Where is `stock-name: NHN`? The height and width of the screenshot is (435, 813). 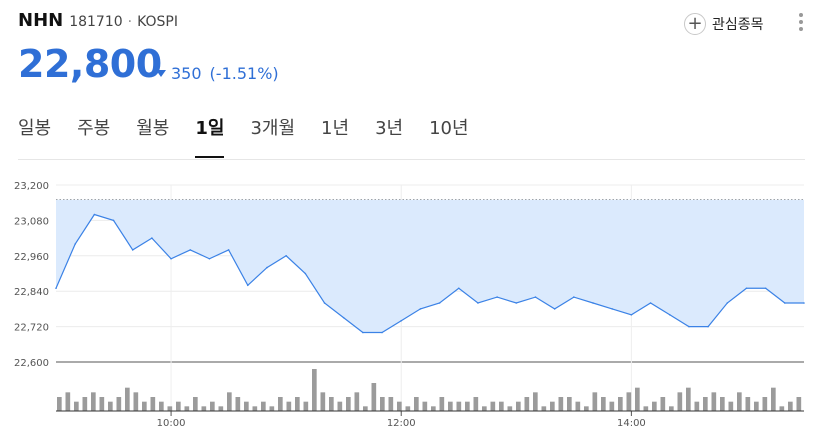
stock-name: NHN is located at coordinates (41, 20).